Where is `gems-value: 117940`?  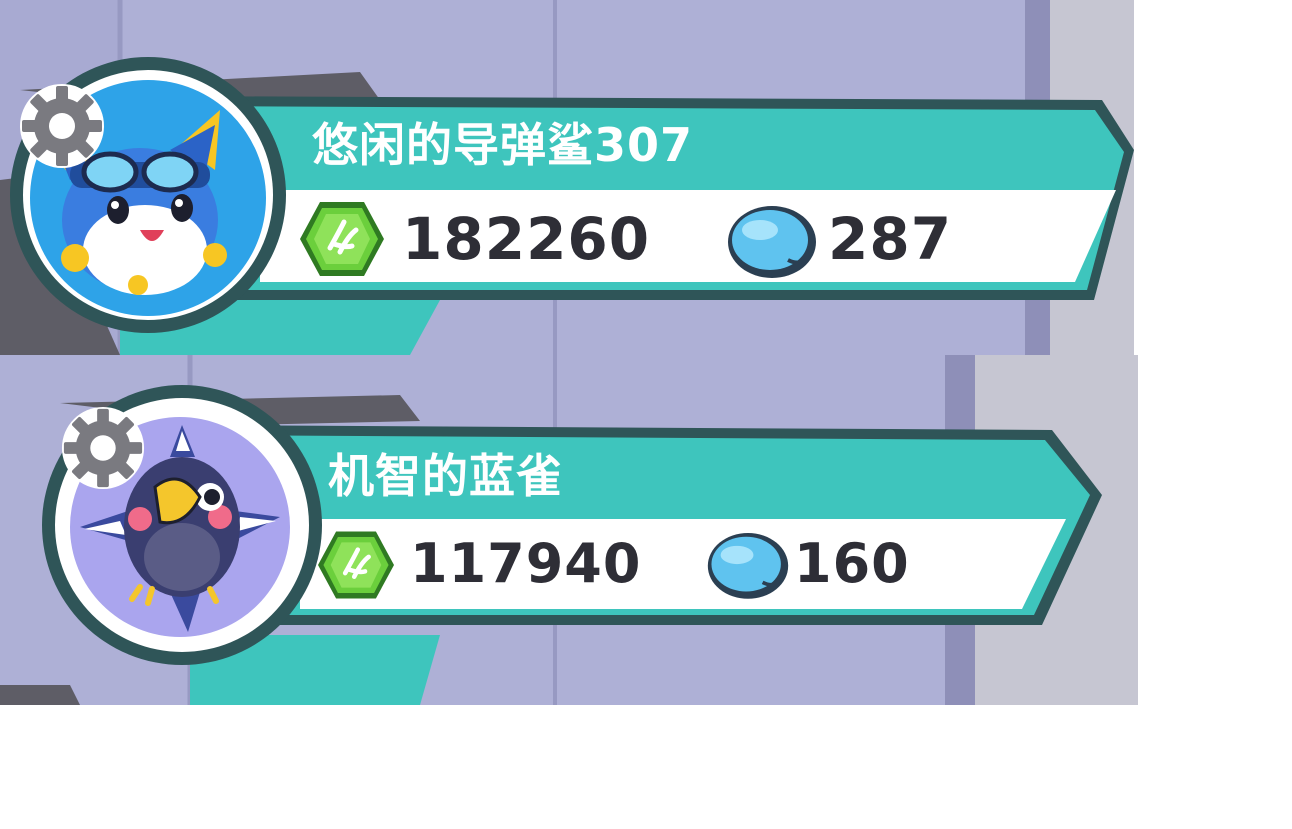
gems-value: 117940 is located at coordinates (526, 563).